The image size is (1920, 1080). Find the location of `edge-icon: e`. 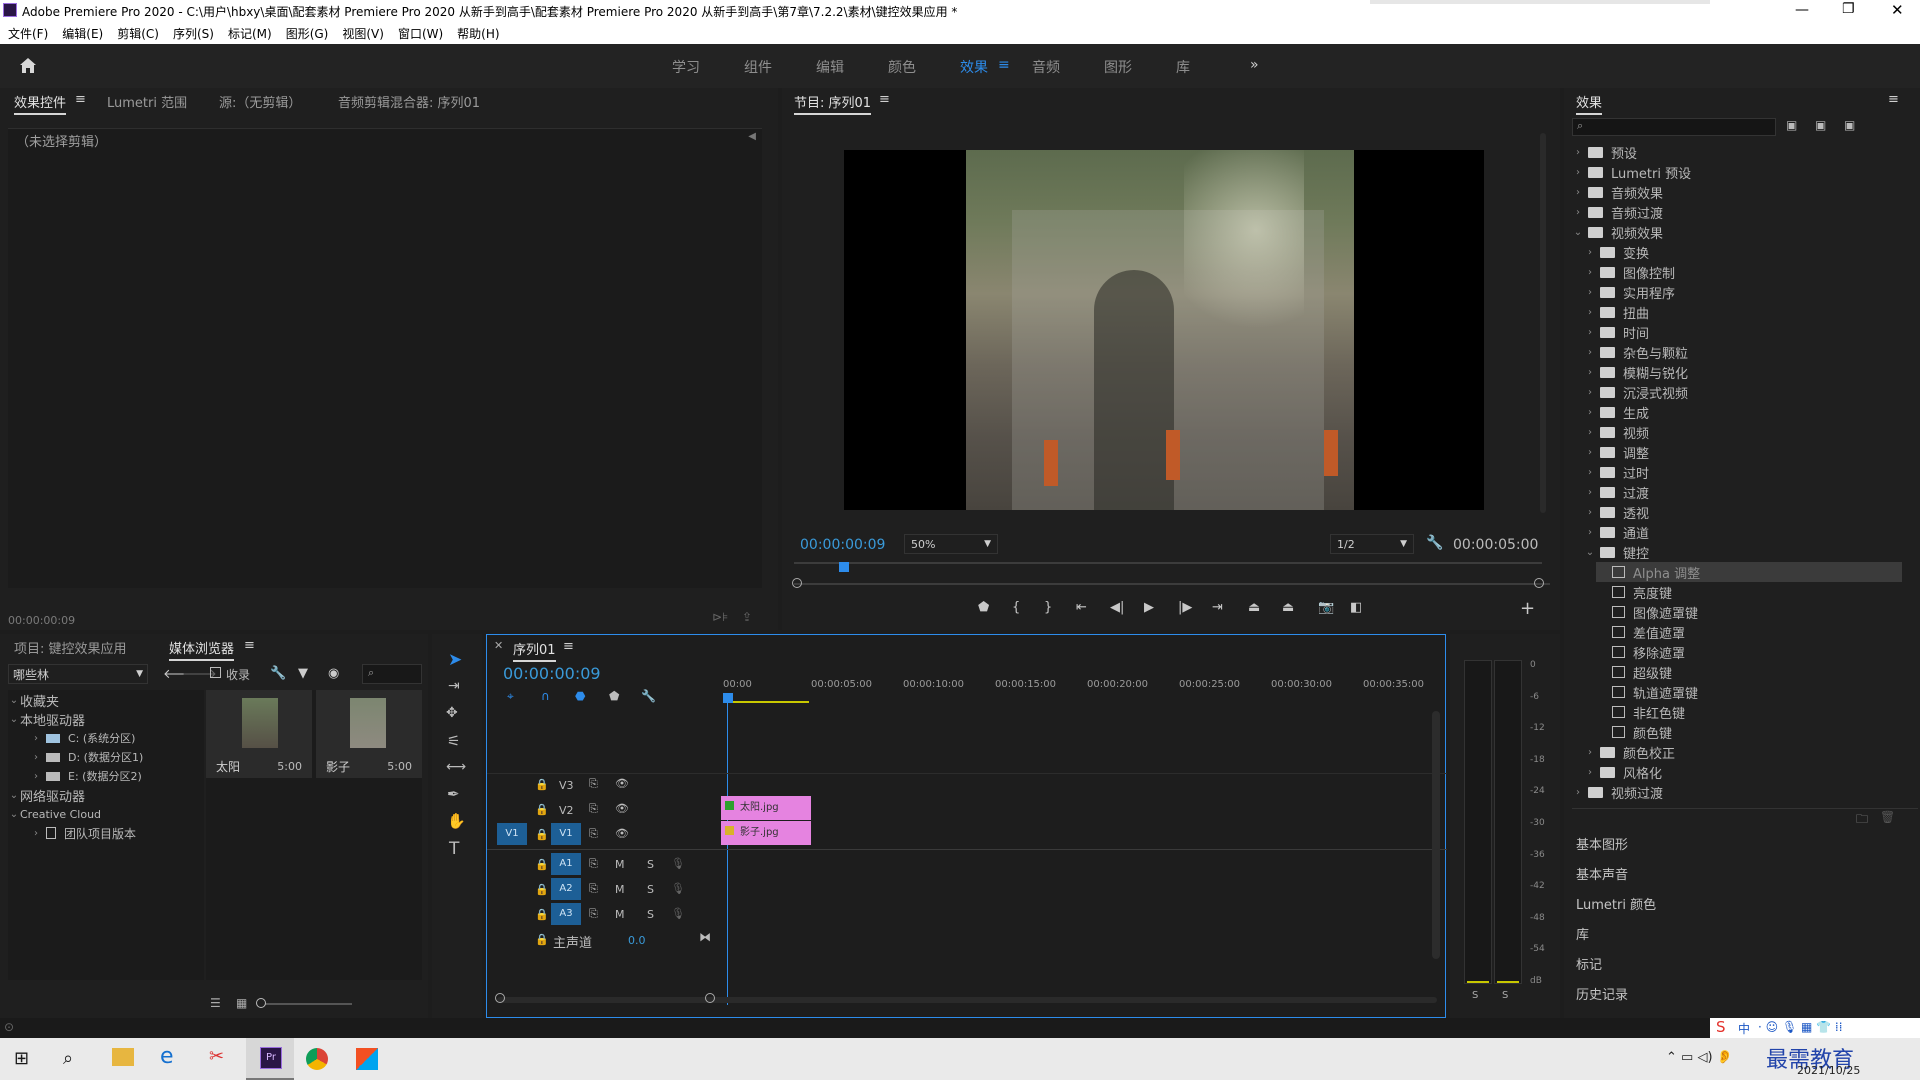

edge-icon: e is located at coordinates (167, 1056).